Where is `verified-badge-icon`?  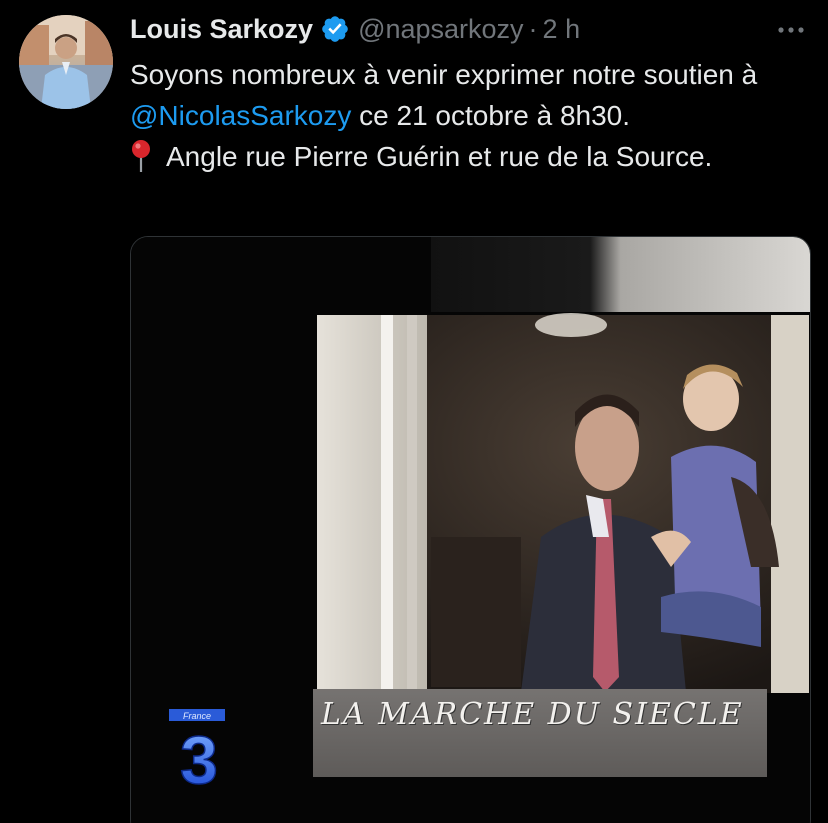
verified-badge-icon is located at coordinates (335, 29).